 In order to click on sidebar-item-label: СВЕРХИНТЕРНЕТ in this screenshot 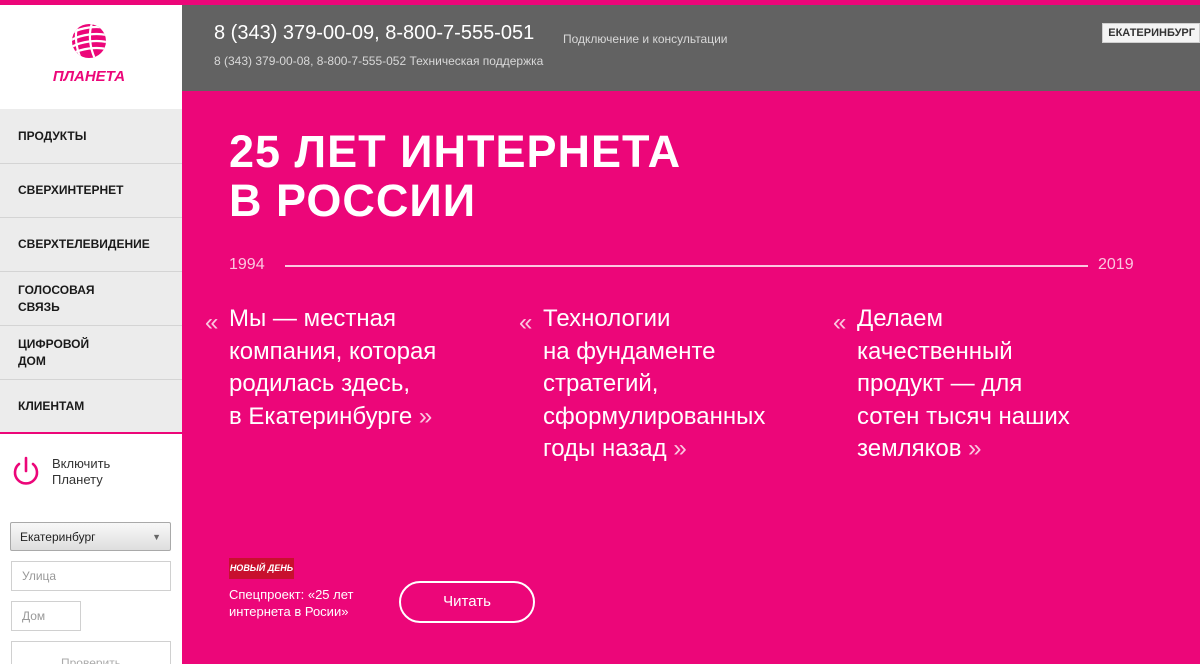, I will do `click(71, 190)`.